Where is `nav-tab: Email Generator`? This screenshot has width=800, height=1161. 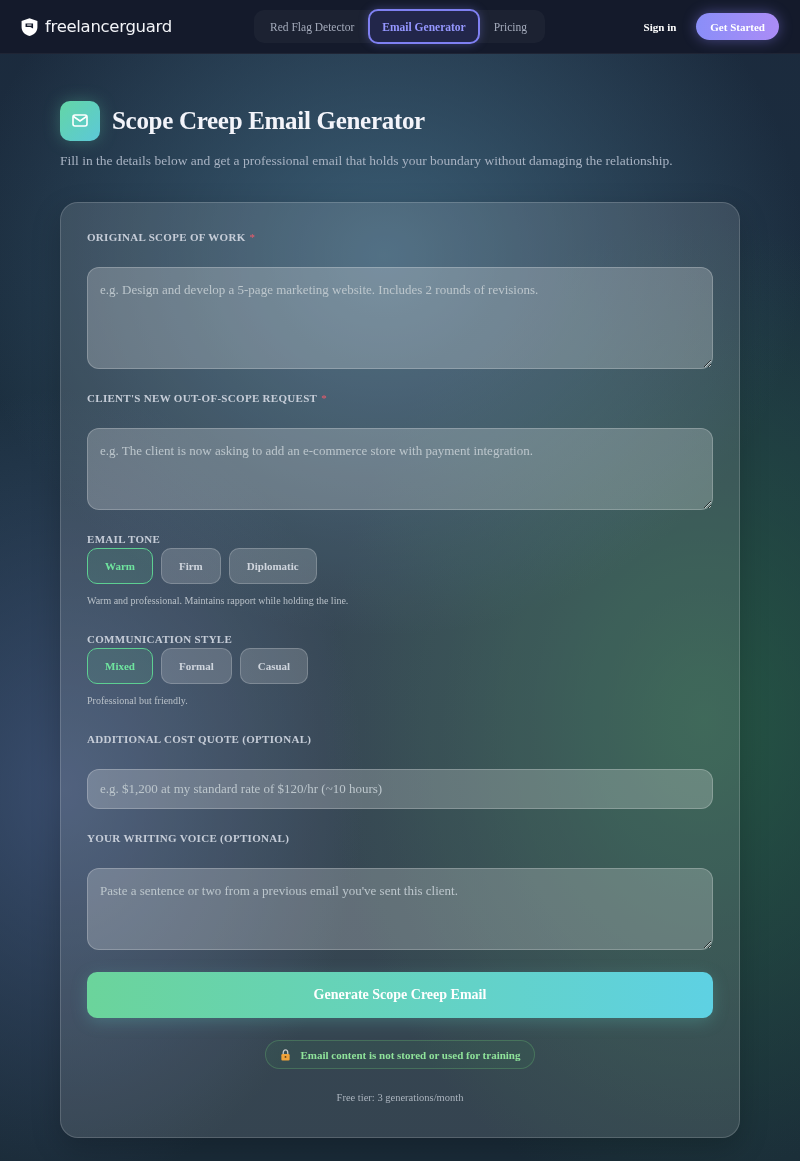
nav-tab: Email Generator is located at coordinates (424, 26).